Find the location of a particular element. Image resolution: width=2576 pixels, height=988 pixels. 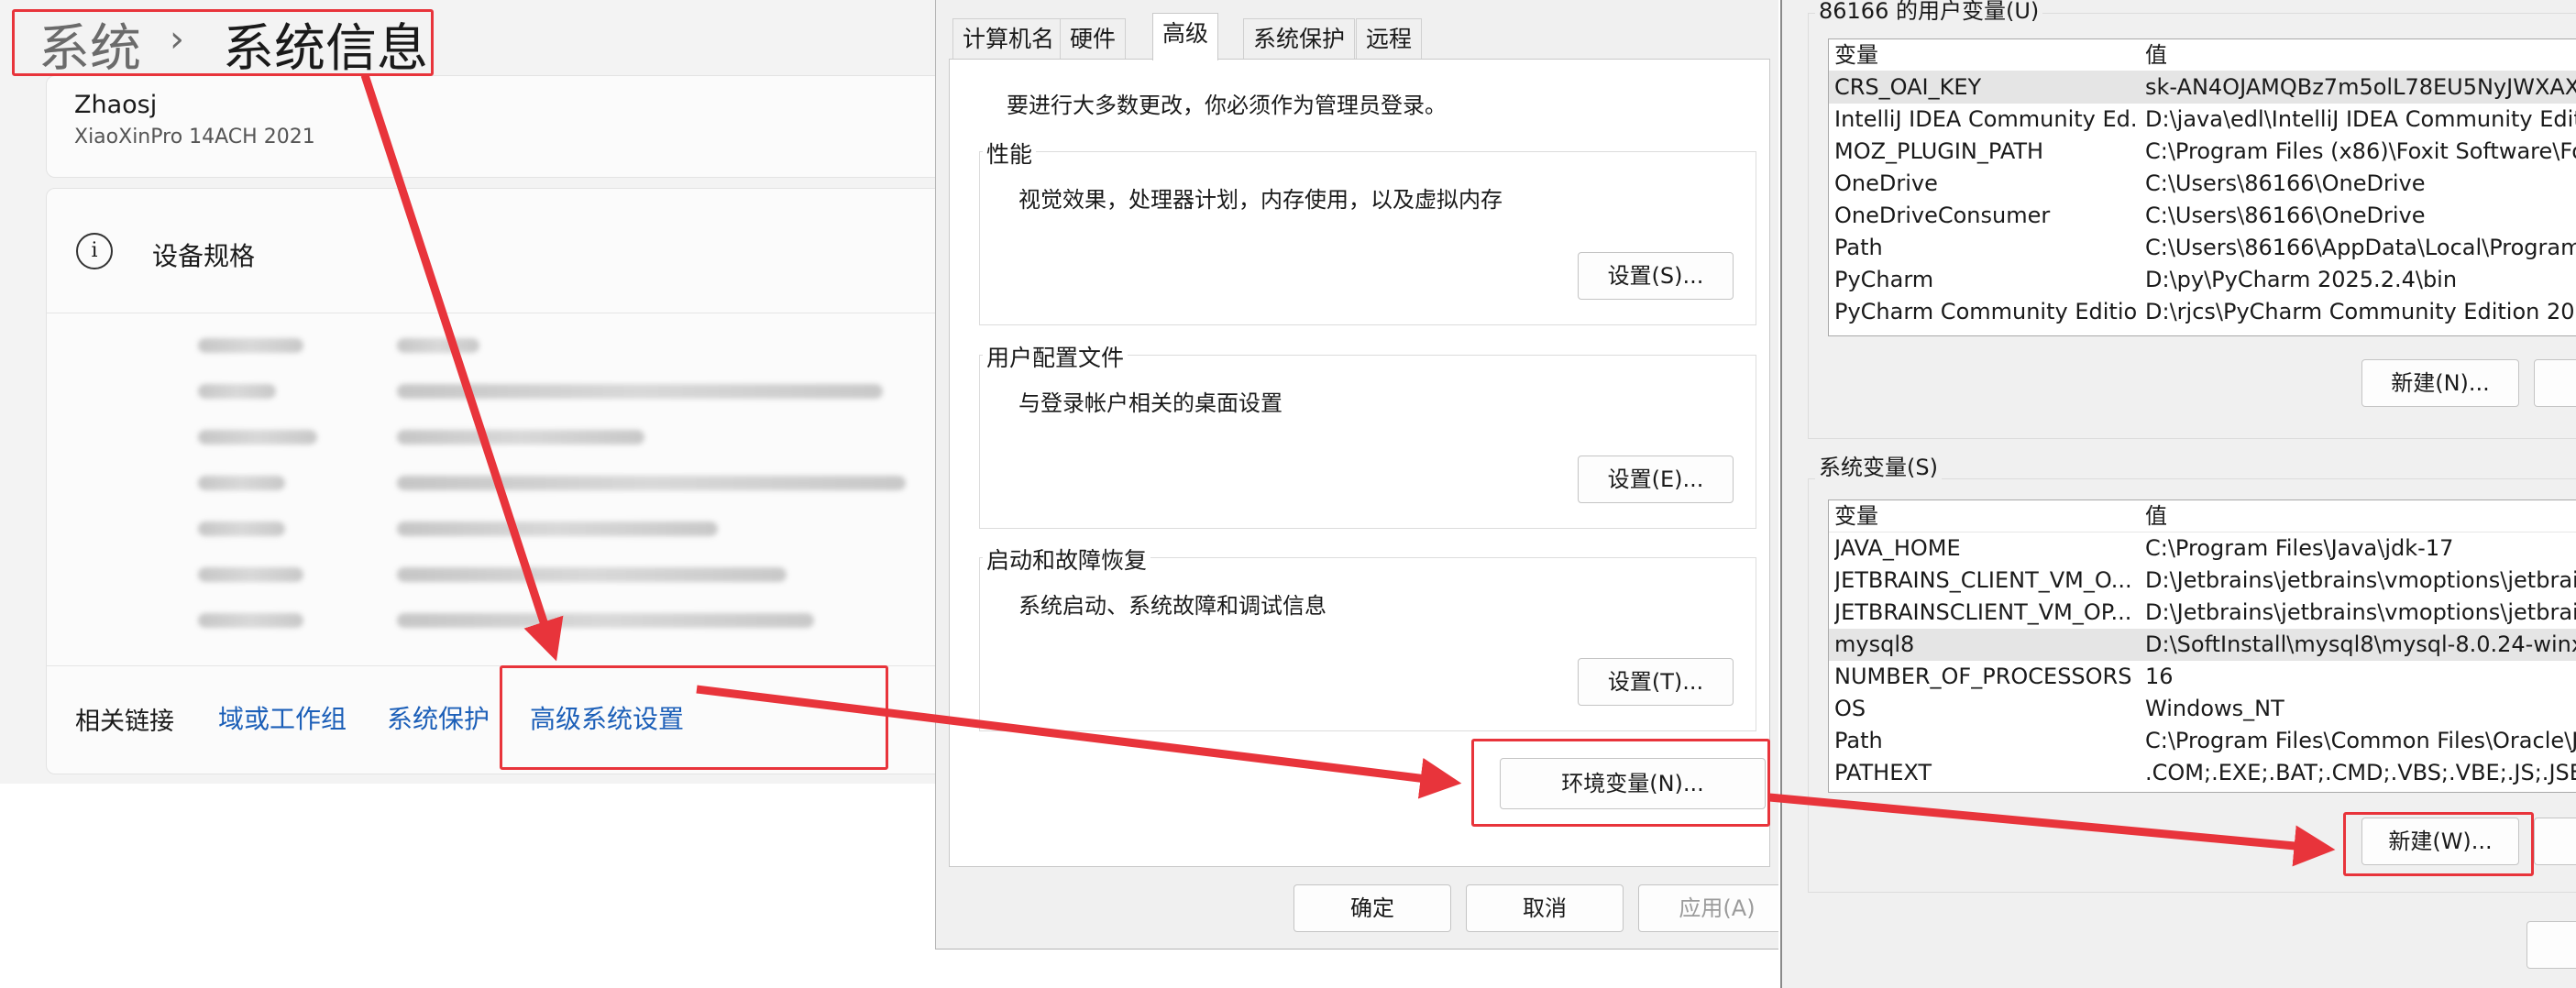

arrow-to-advanced-link is located at coordinates (462, 367).